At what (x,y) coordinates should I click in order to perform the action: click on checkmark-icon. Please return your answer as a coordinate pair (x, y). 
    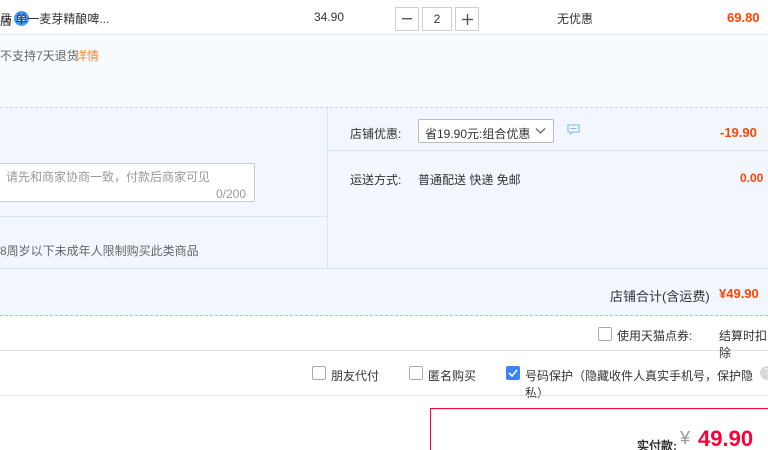
    Looking at the image, I should click on (513, 373).